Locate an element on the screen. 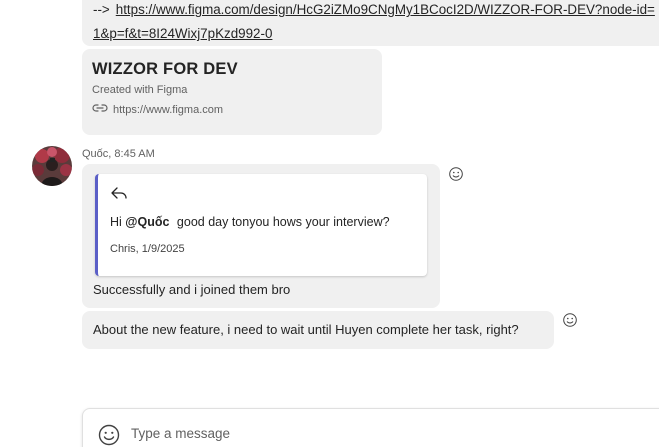 The height and width of the screenshot is (447, 659). avatar is located at coordinates (52, 166).